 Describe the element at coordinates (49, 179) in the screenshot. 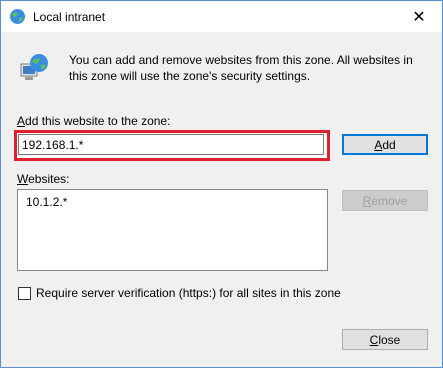

I see `websites-label-text: ebsites:` at that location.